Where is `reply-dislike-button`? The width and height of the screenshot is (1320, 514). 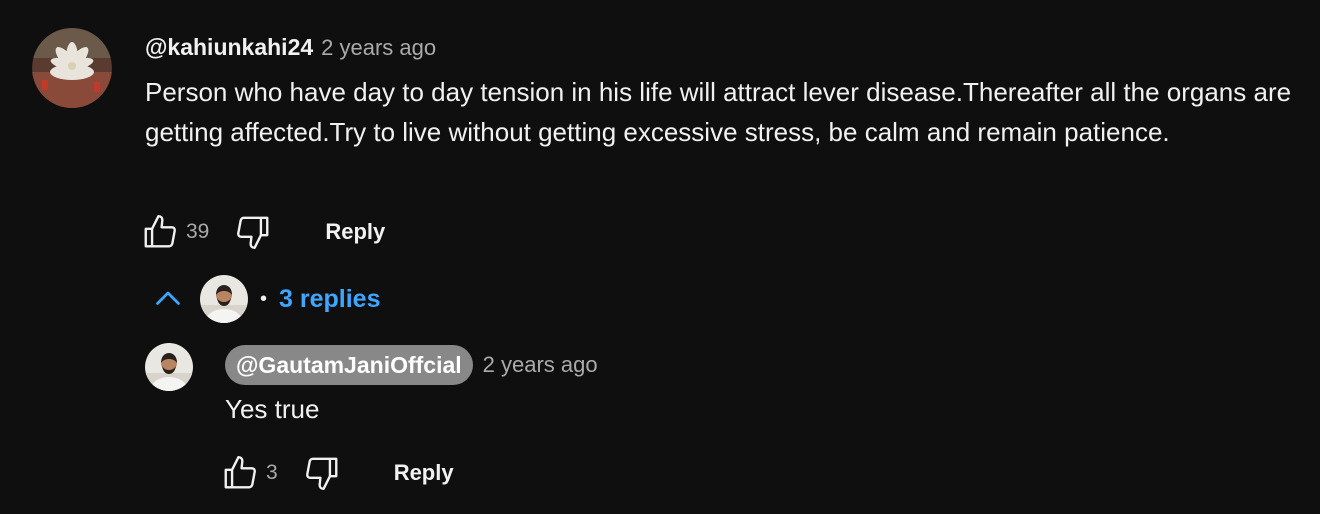 reply-dislike-button is located at coordinates (322, 473).